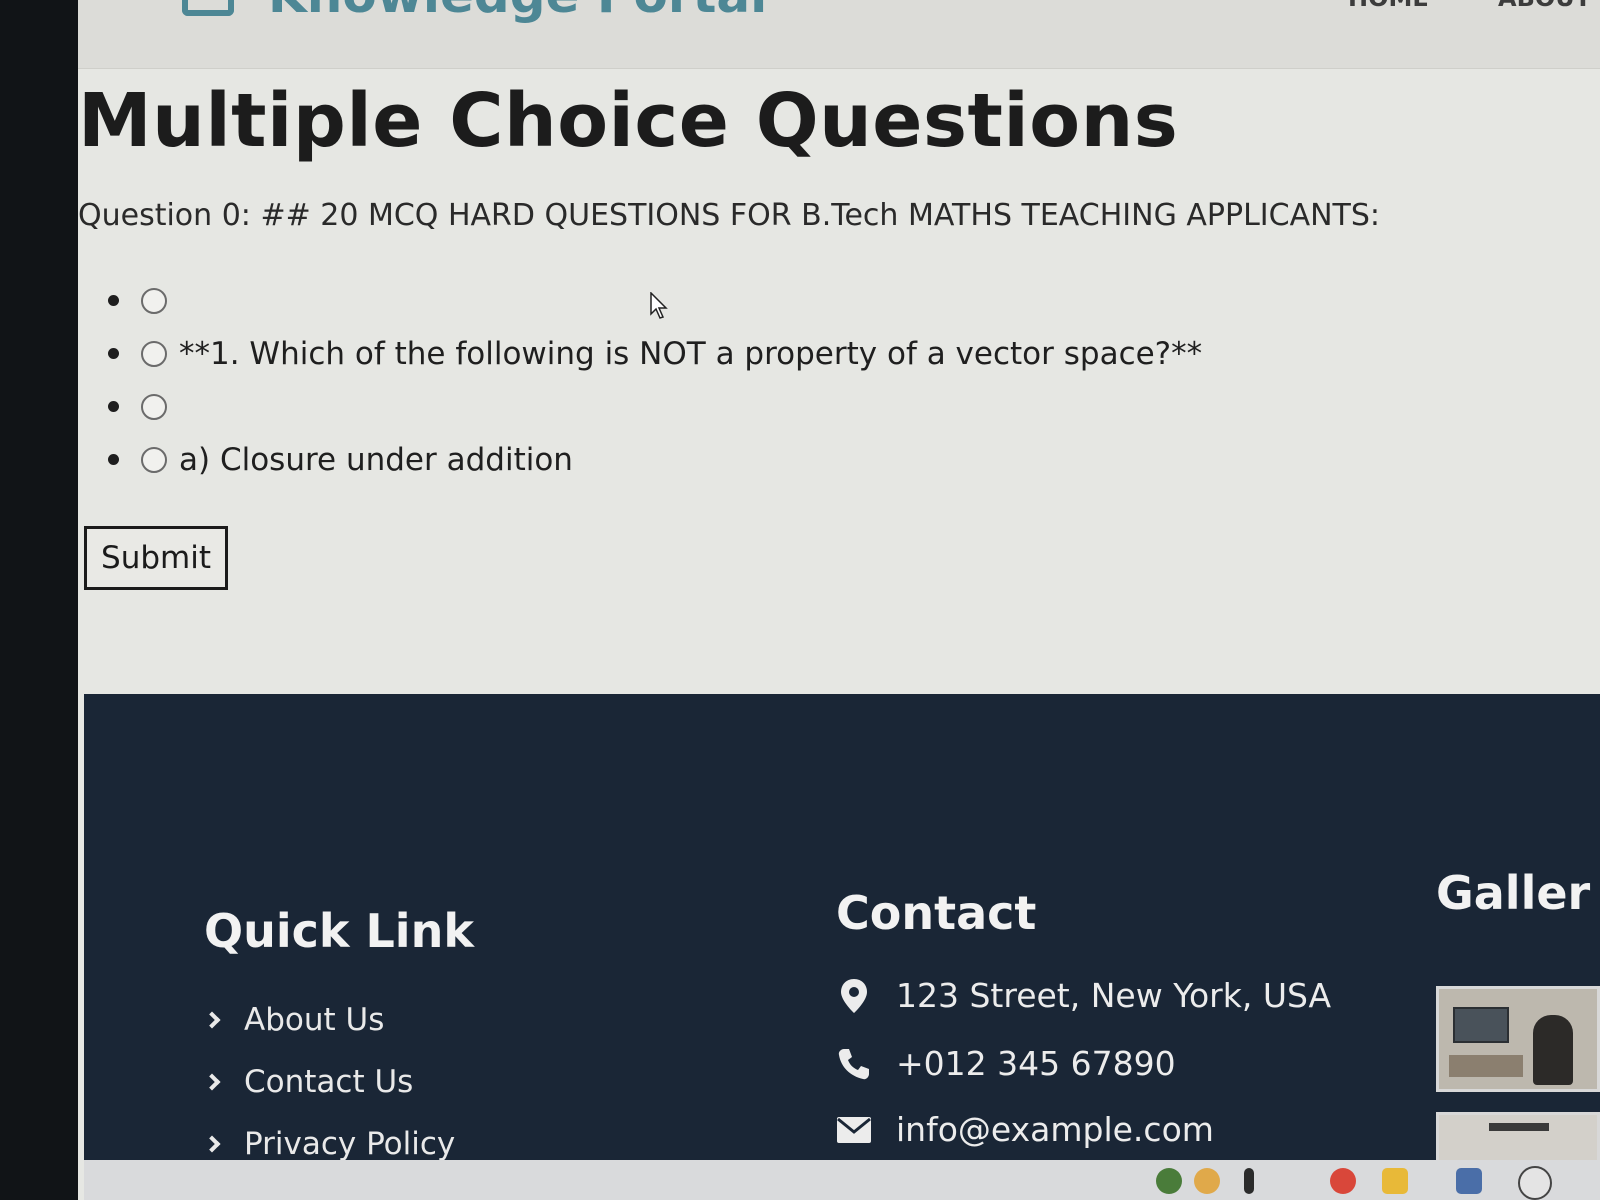 The height and width of the screenshot is (1200, 1600). I want to click on map-pin-icon, so click(854, 996).